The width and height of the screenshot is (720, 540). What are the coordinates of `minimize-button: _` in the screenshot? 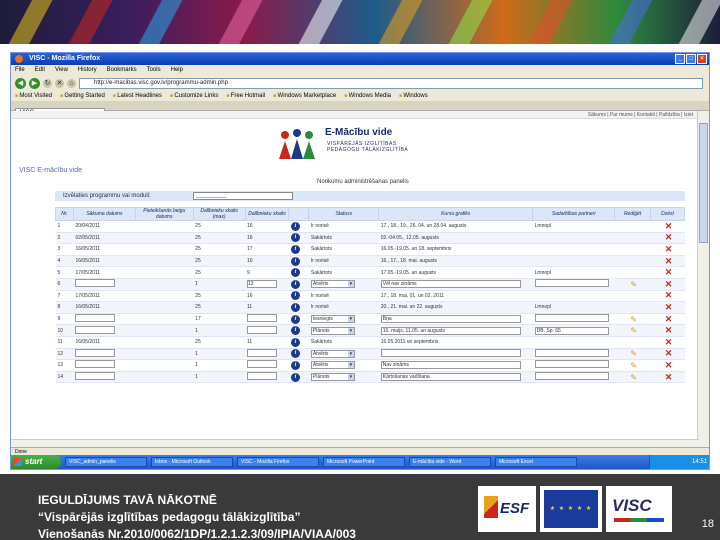 It's located at (680, 59).